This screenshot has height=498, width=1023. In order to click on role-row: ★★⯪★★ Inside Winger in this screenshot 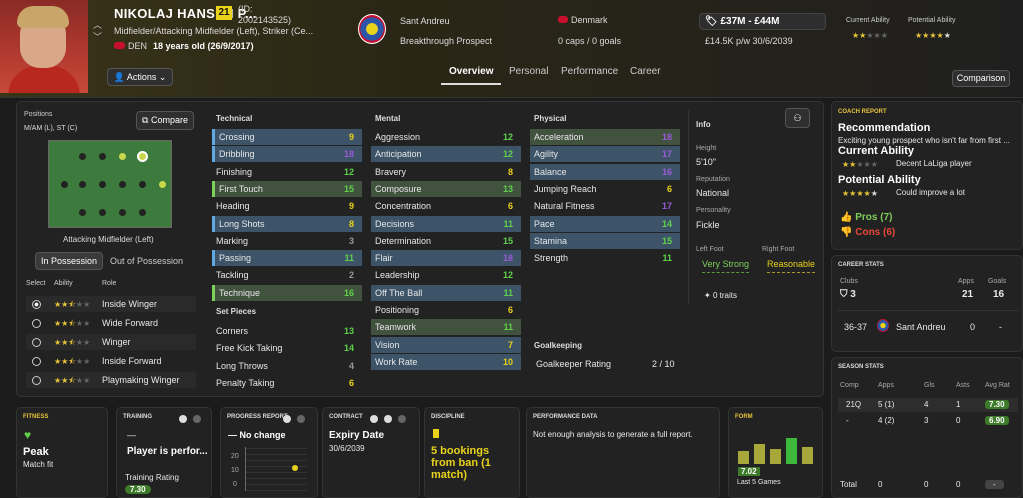, I will do `click(111, 304)`.